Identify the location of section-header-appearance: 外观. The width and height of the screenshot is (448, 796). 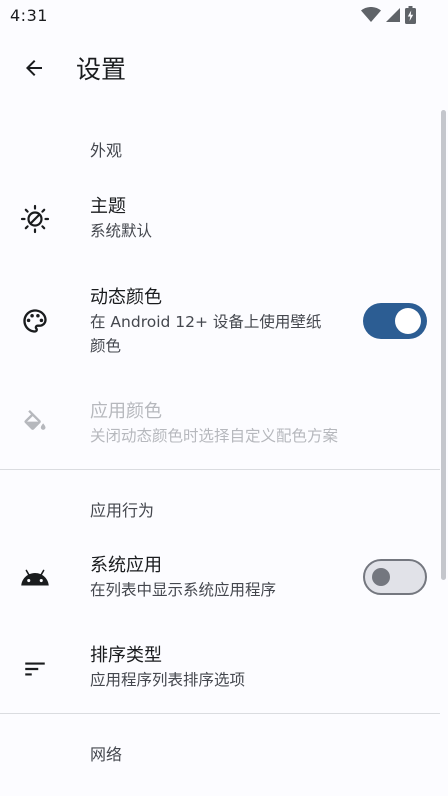
(106, 150).